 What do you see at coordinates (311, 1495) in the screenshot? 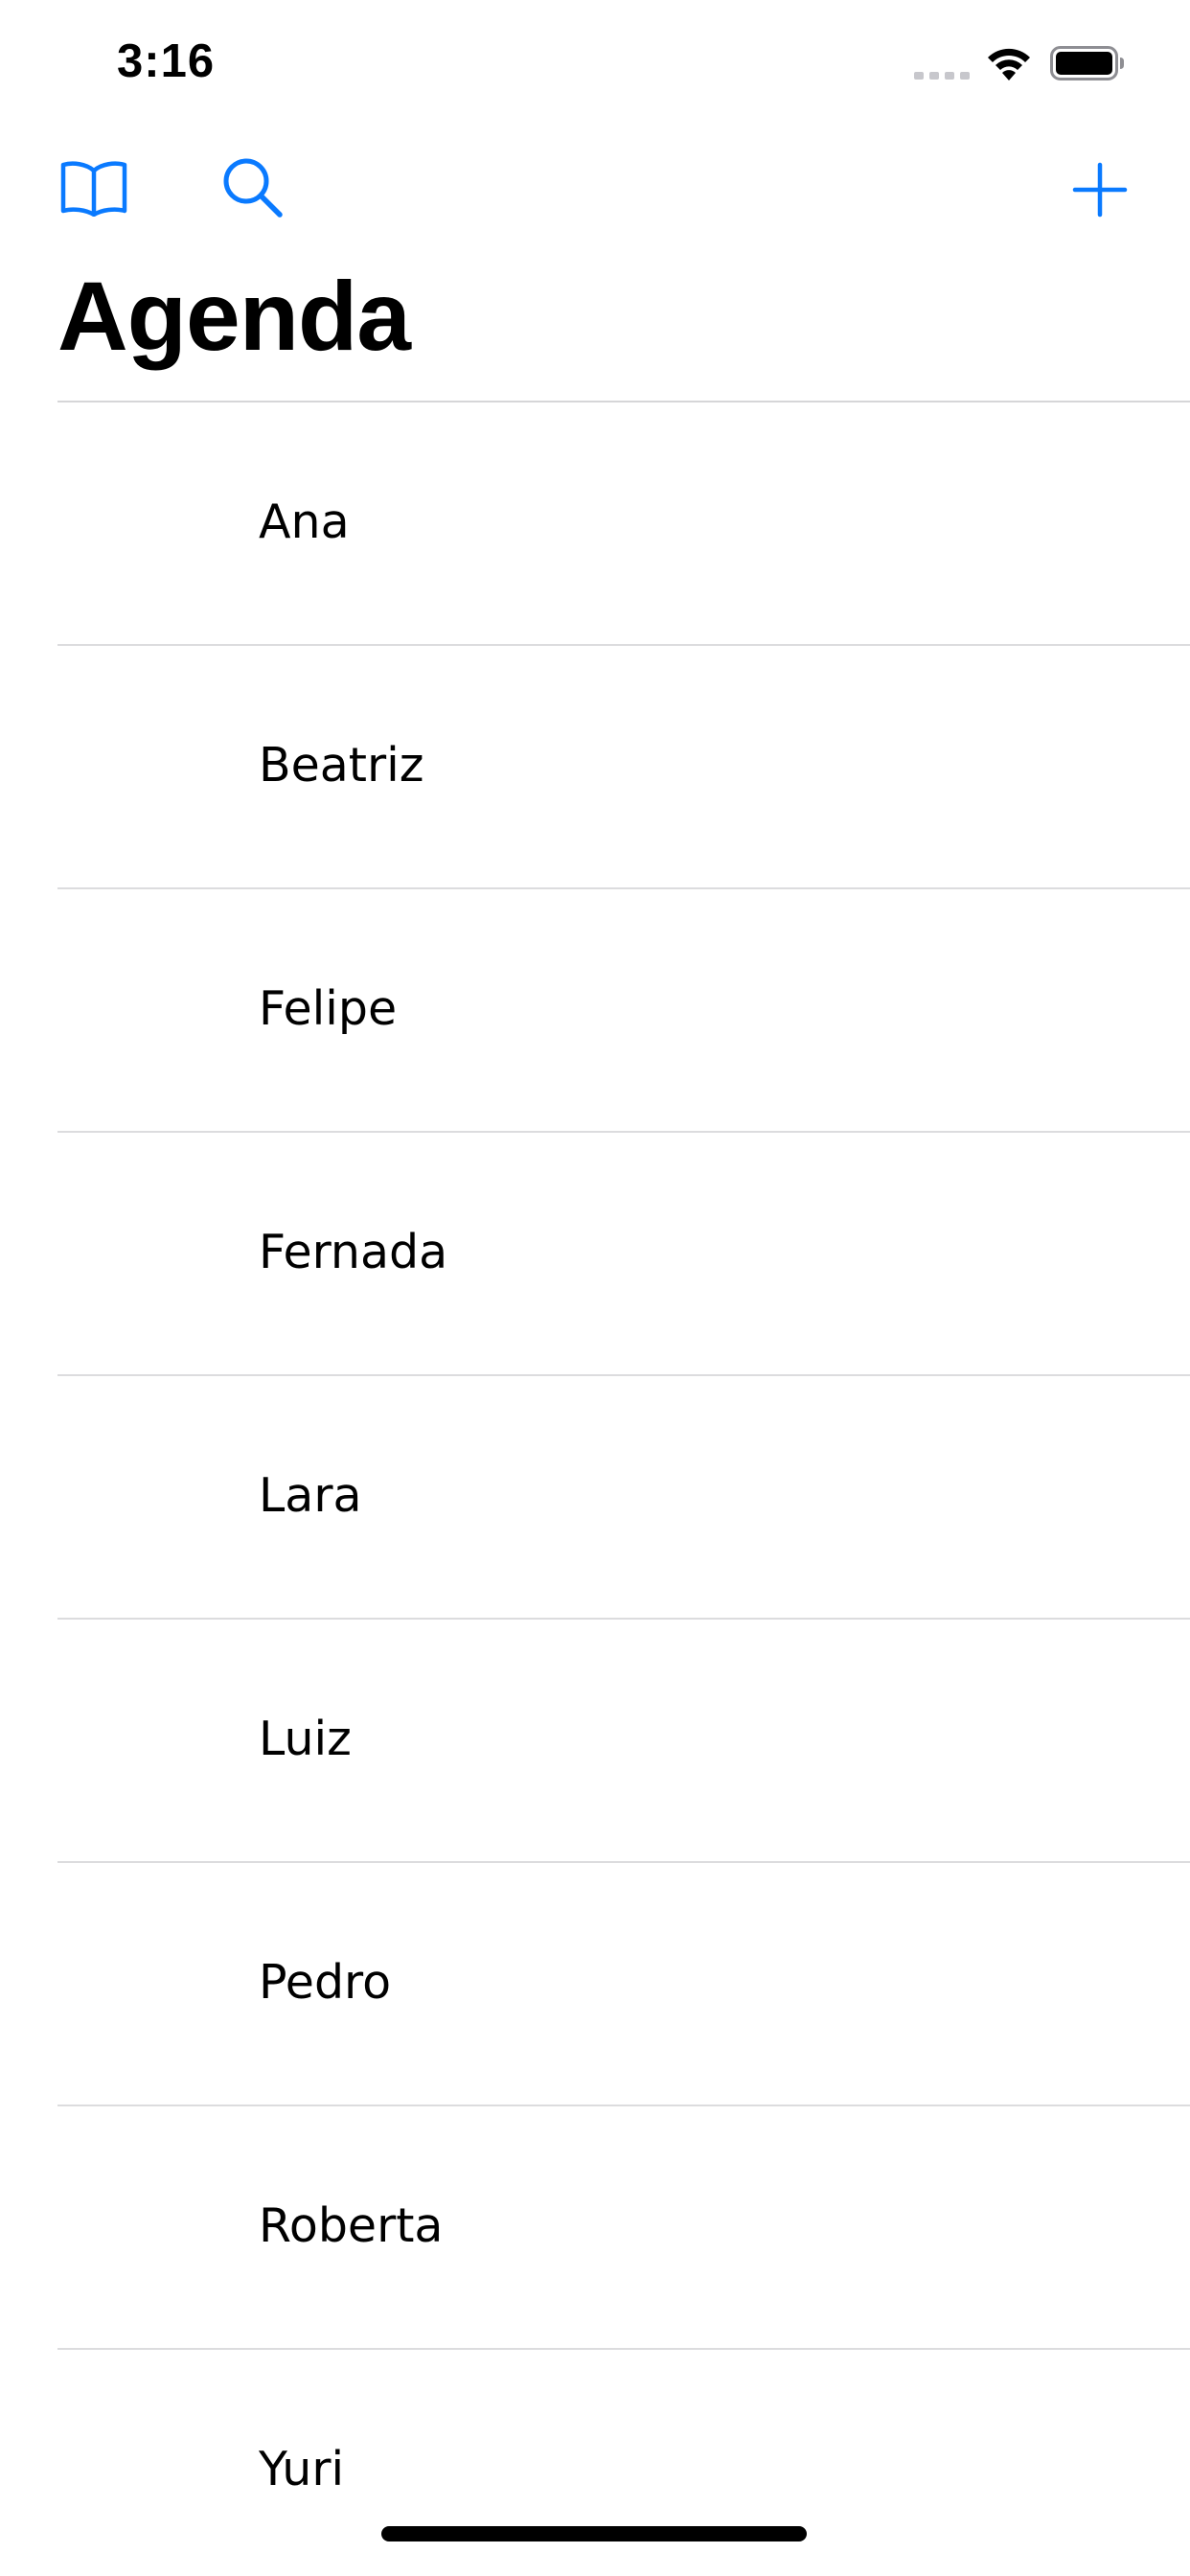
I see `contact-name: Lara` at bounding box center [311, 1495].